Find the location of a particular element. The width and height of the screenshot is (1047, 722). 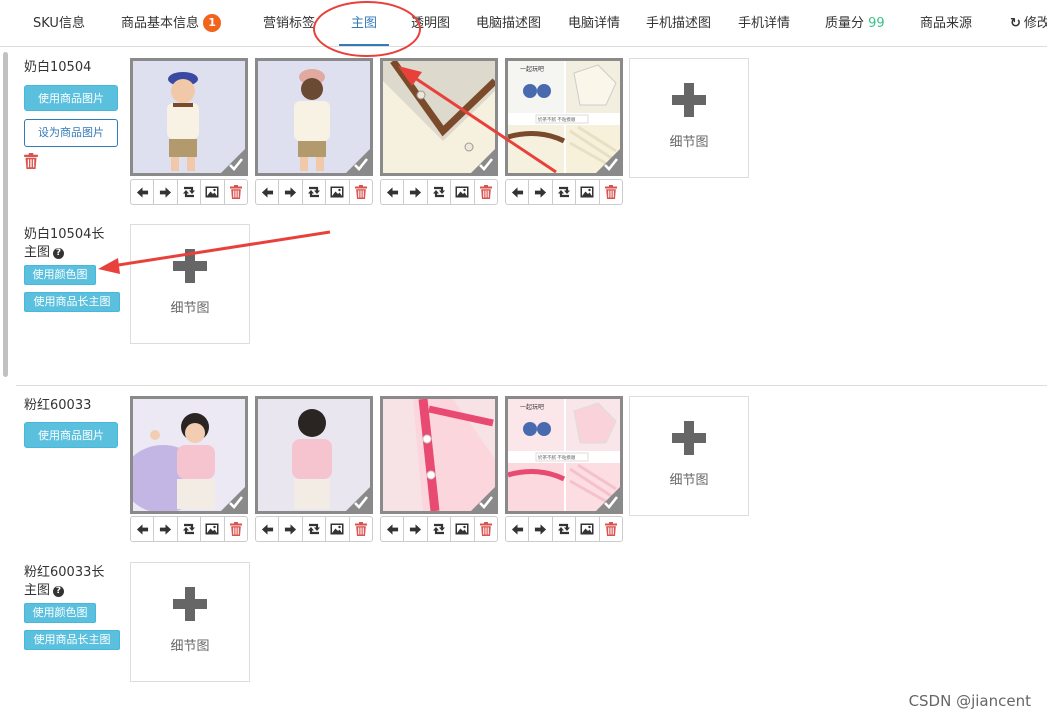

tab-marketing-tags: 营销标签 is located at coordinates (289, 23).